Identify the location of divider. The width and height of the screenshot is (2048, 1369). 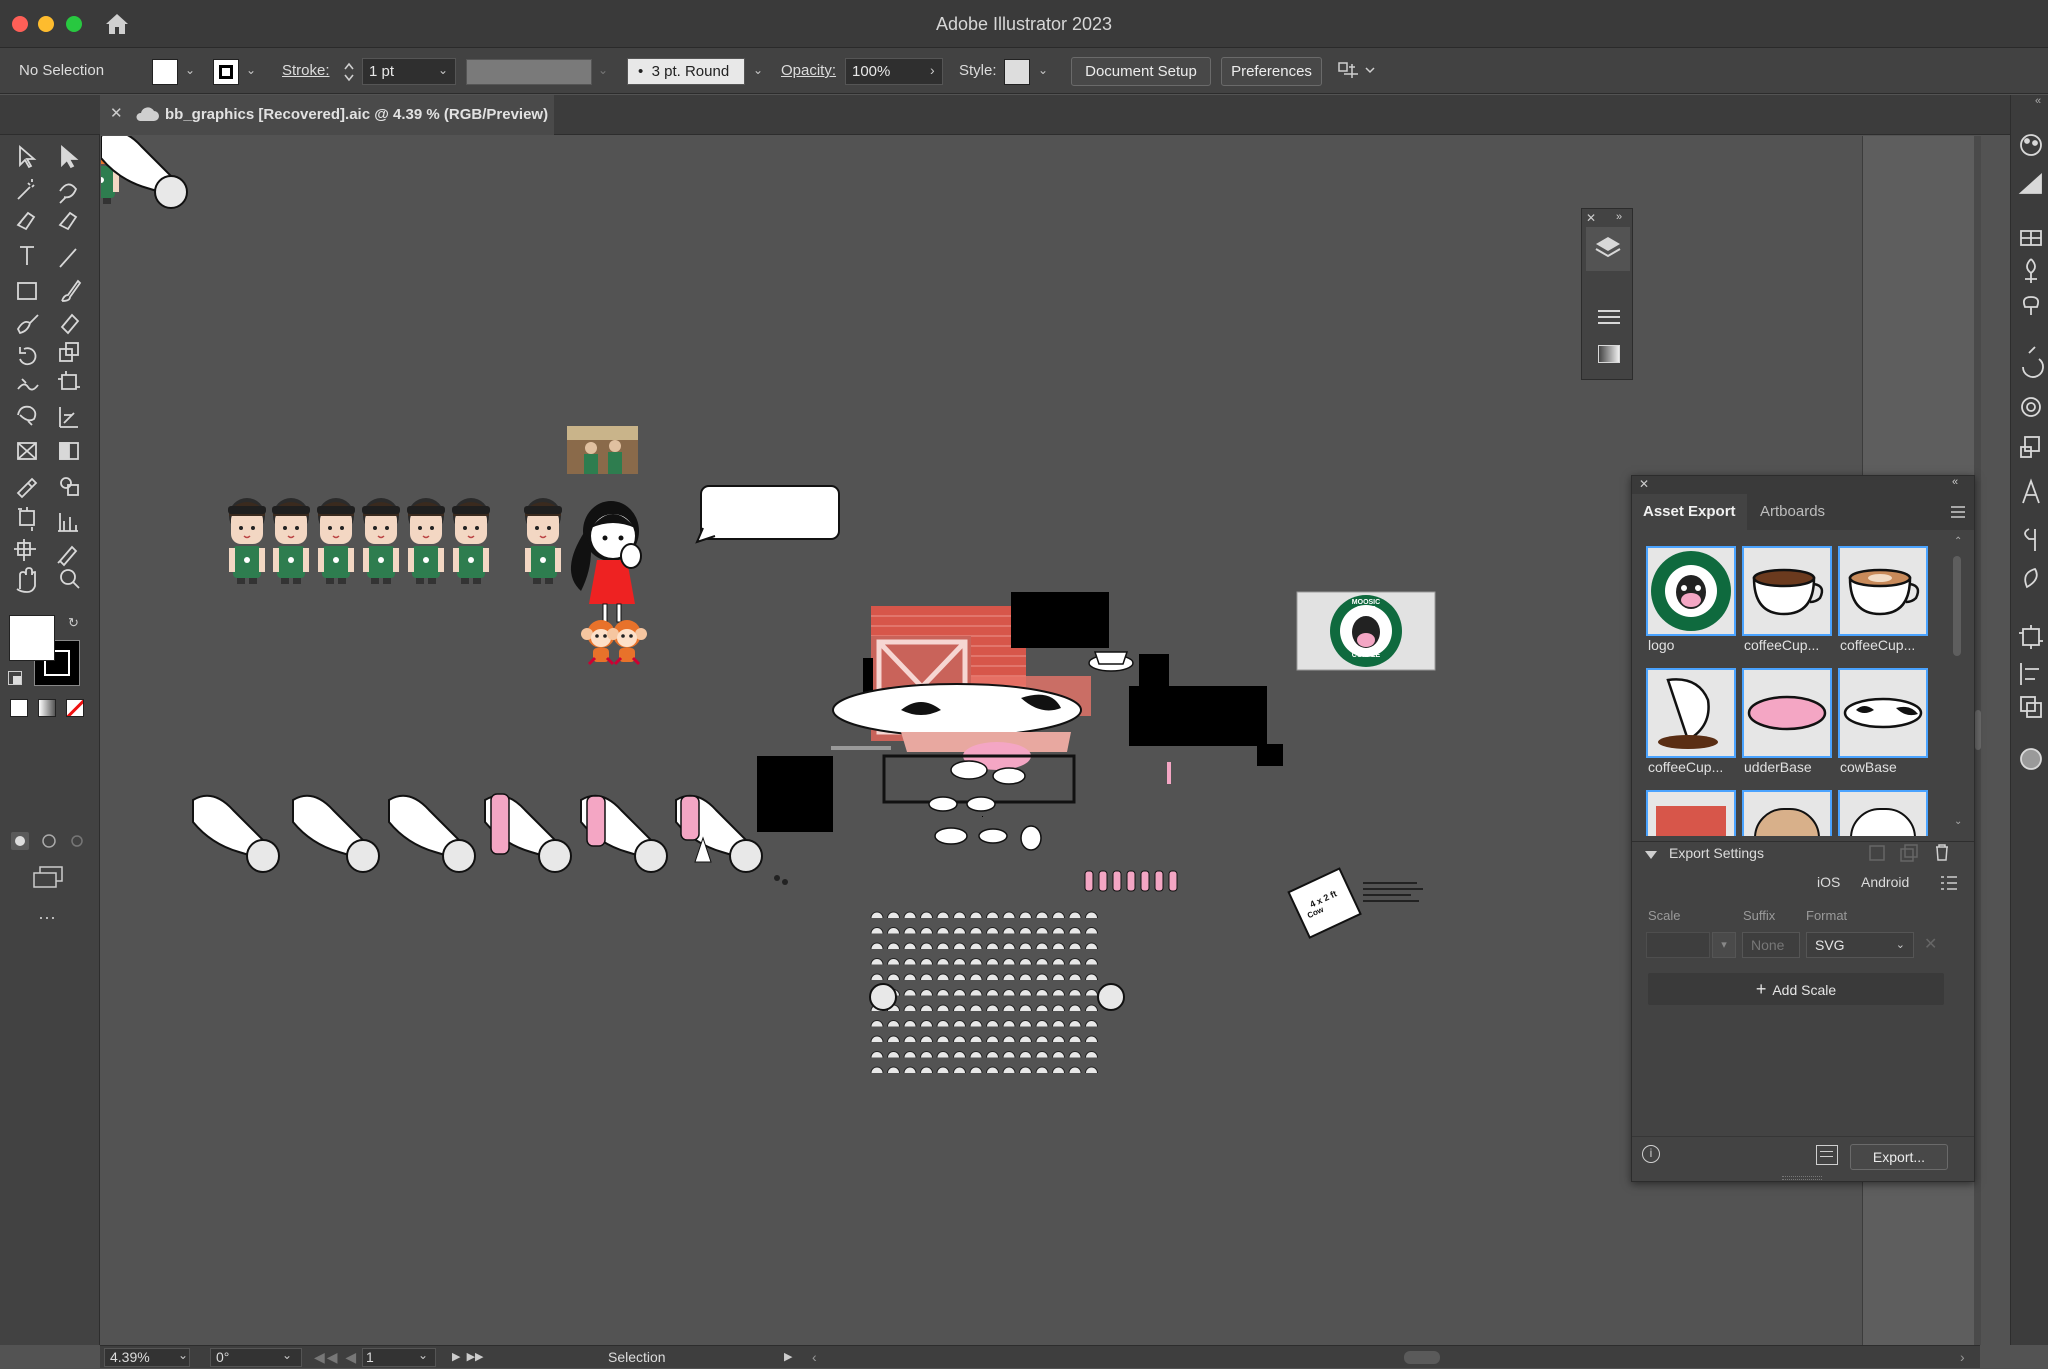
(1803, 841).